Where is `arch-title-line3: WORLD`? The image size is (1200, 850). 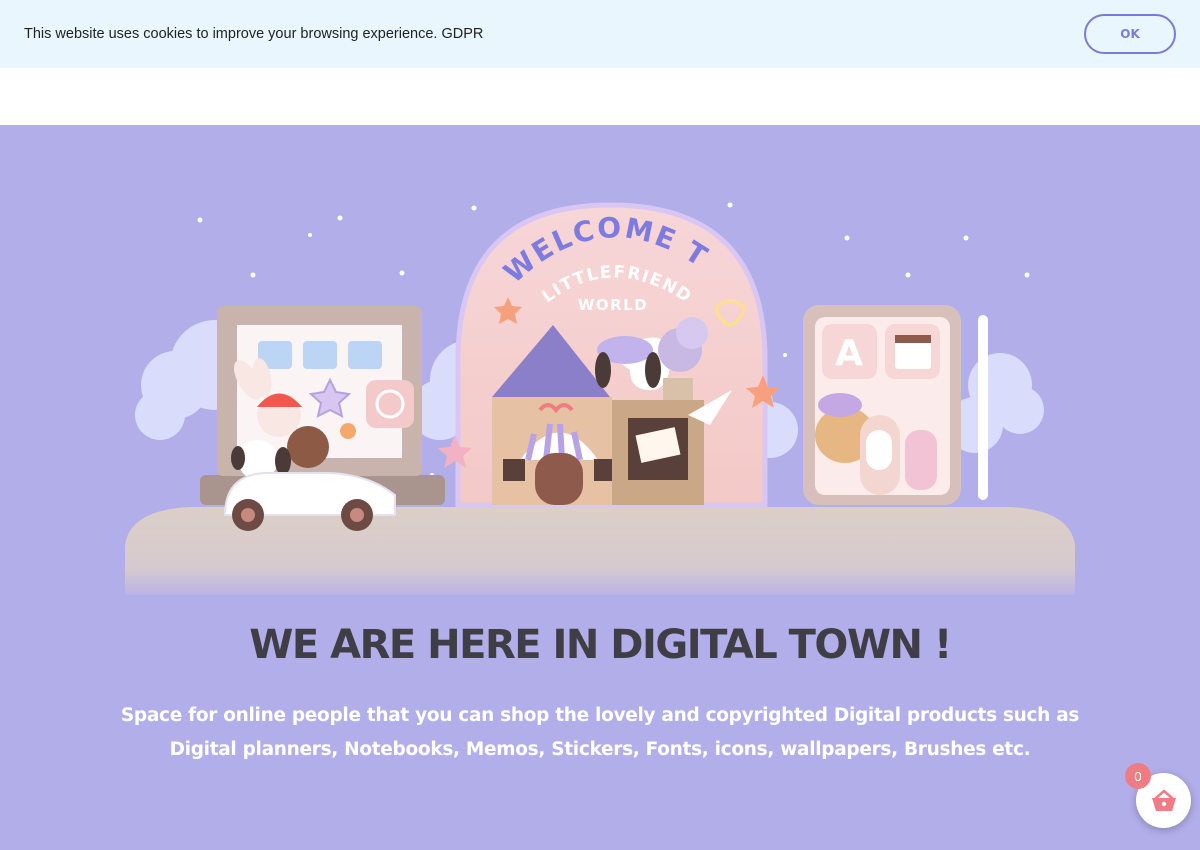 arch-title-line3: WORLD is located at coordinates (613, 305).